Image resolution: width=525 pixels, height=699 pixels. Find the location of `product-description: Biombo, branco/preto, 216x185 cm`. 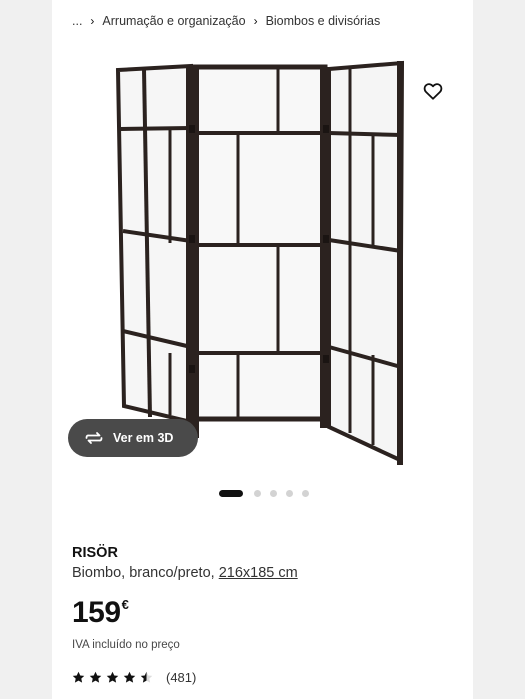

product-description: Biombo, branco/preto, 216x185 cm is located at coordinates (185, 573).